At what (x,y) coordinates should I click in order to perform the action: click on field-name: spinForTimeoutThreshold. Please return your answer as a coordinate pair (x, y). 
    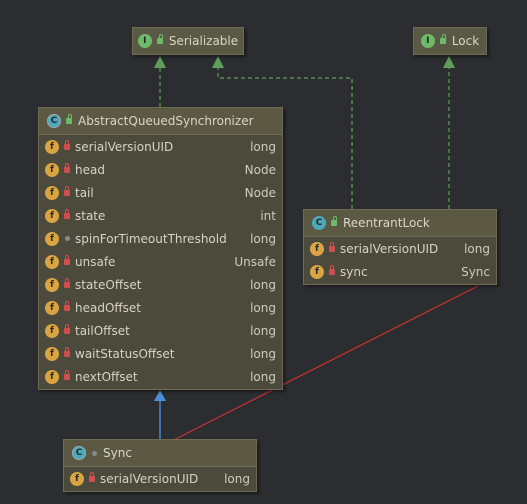
    Looking at the image, I should click on (151, 238).